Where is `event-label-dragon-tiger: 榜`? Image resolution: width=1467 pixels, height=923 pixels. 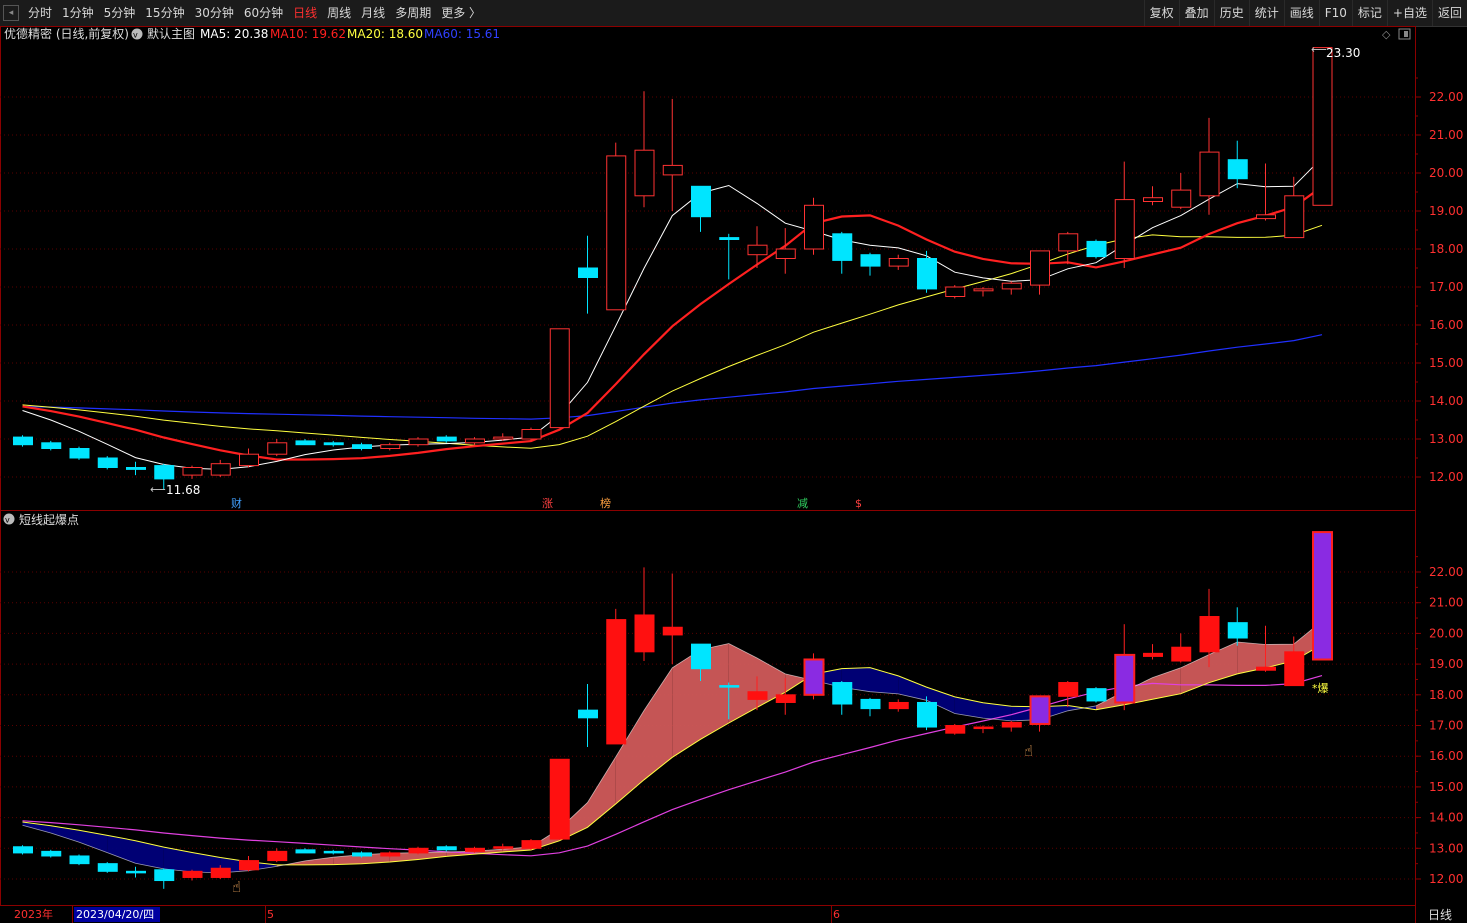
event-label-dragon-tiger: 榜 is located at coordinates (605, 503).